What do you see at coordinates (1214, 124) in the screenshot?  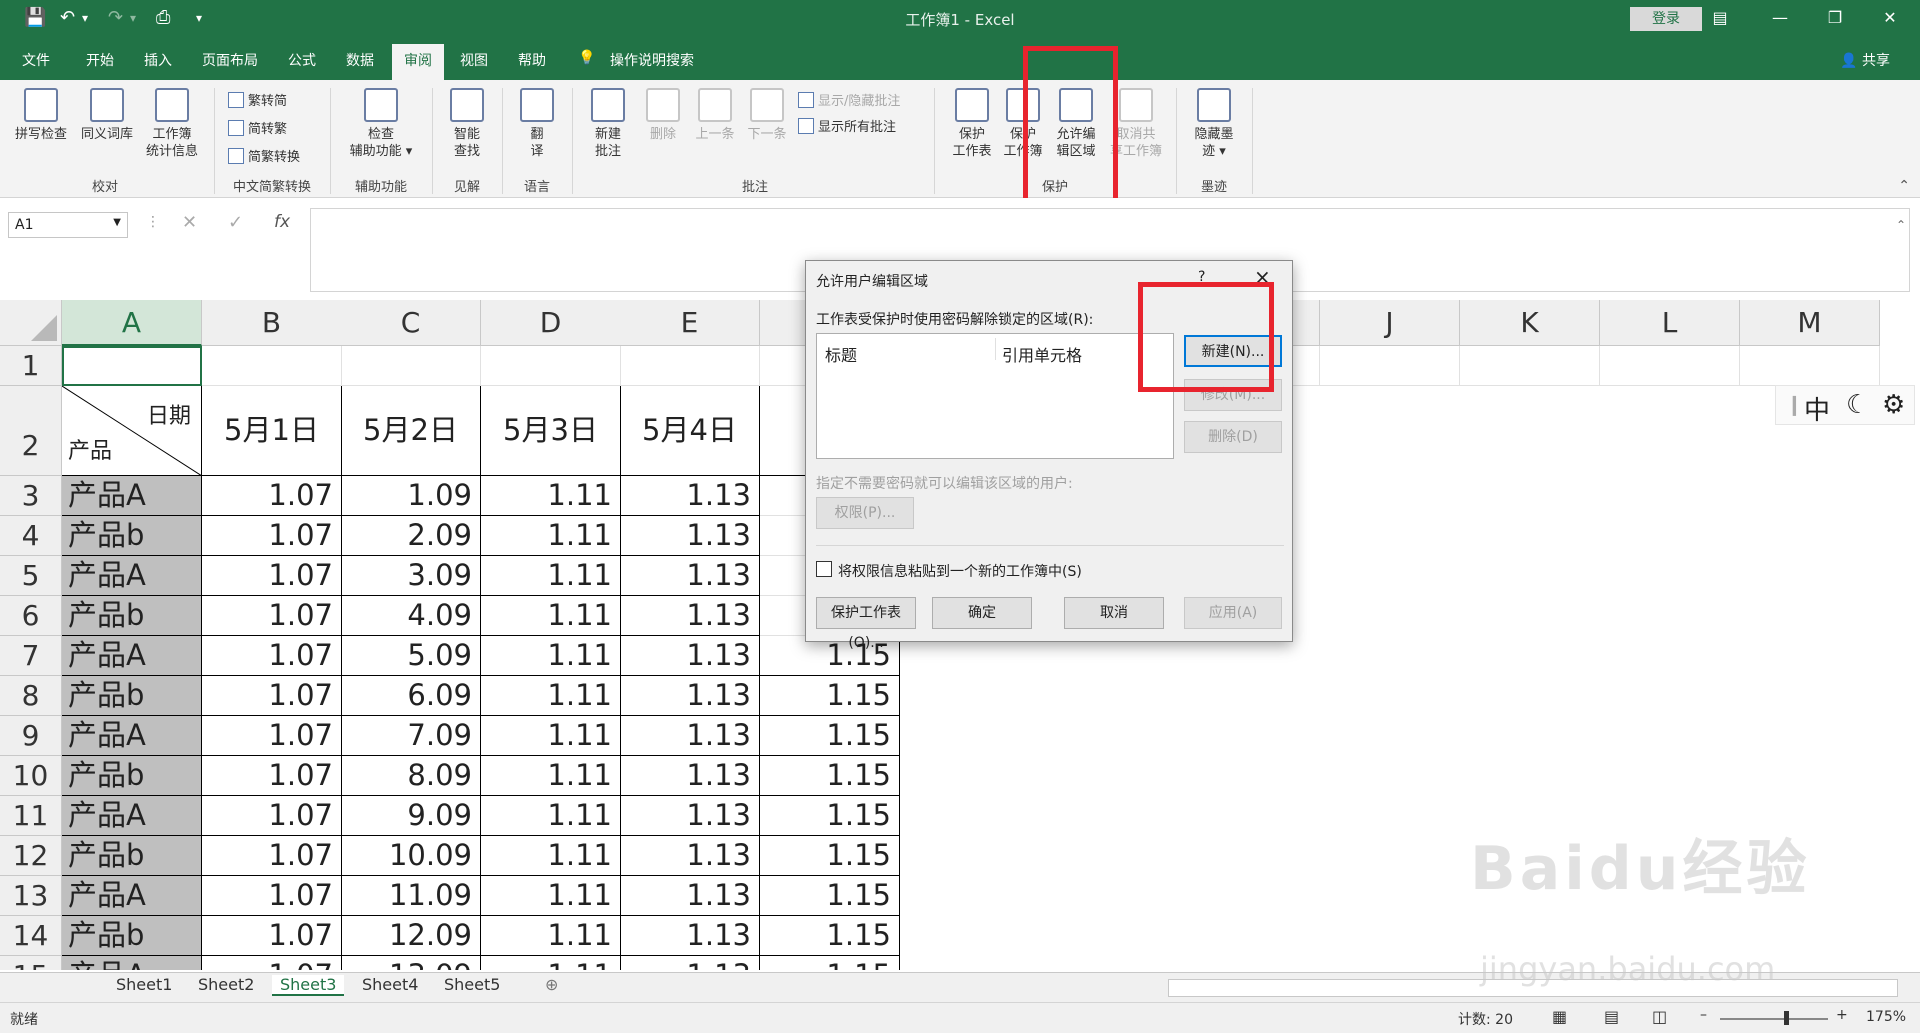 I see `hide-ink-button: 隐藏墨迹 ▾` at bounding box center [1214, 124].